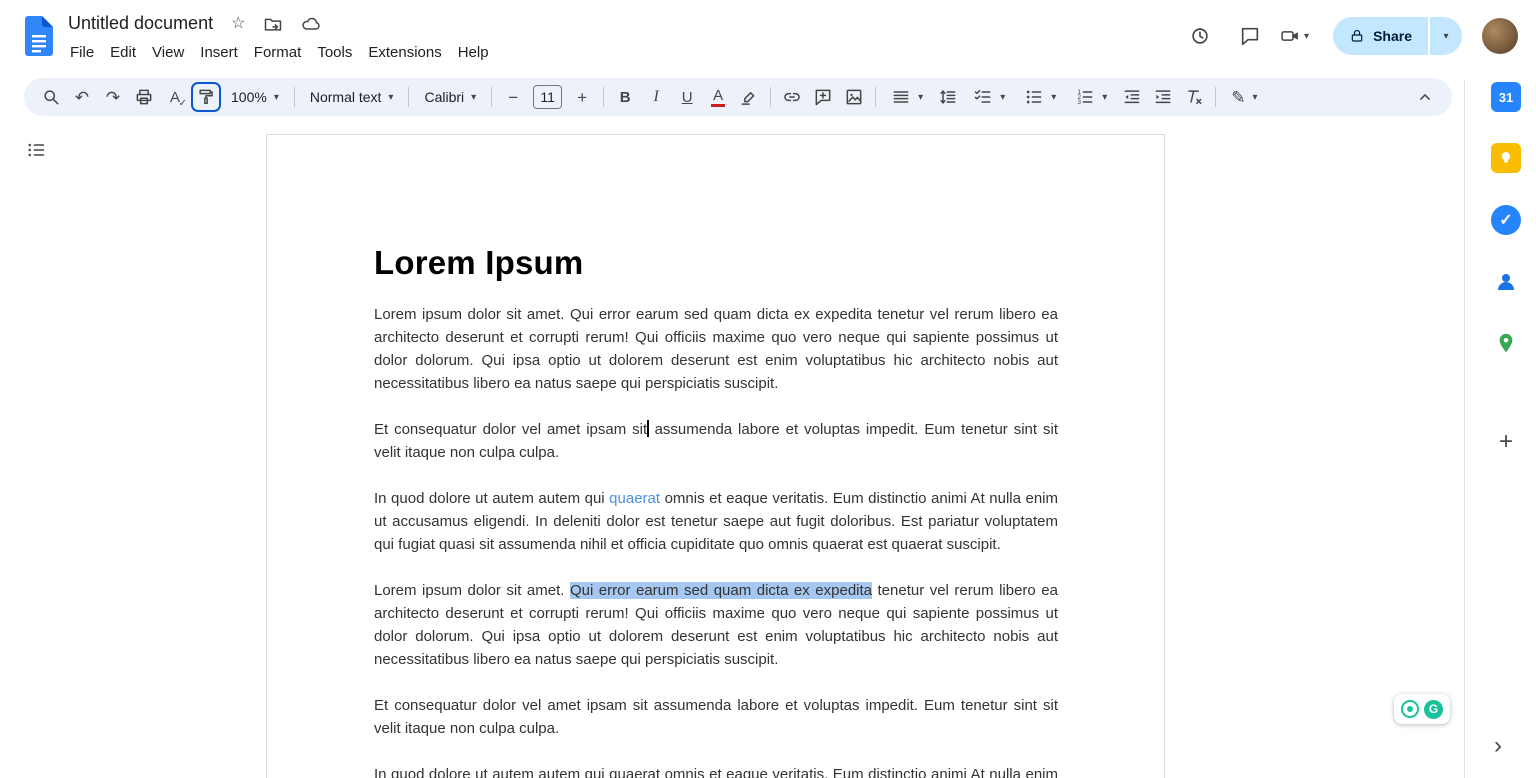 The height and width of the screenshot is (778, 1536). What do you see at coordinates (255, 97) in the screenshot?
I see `zoom-select: 100% ▾` at bounding box center [255, 97].